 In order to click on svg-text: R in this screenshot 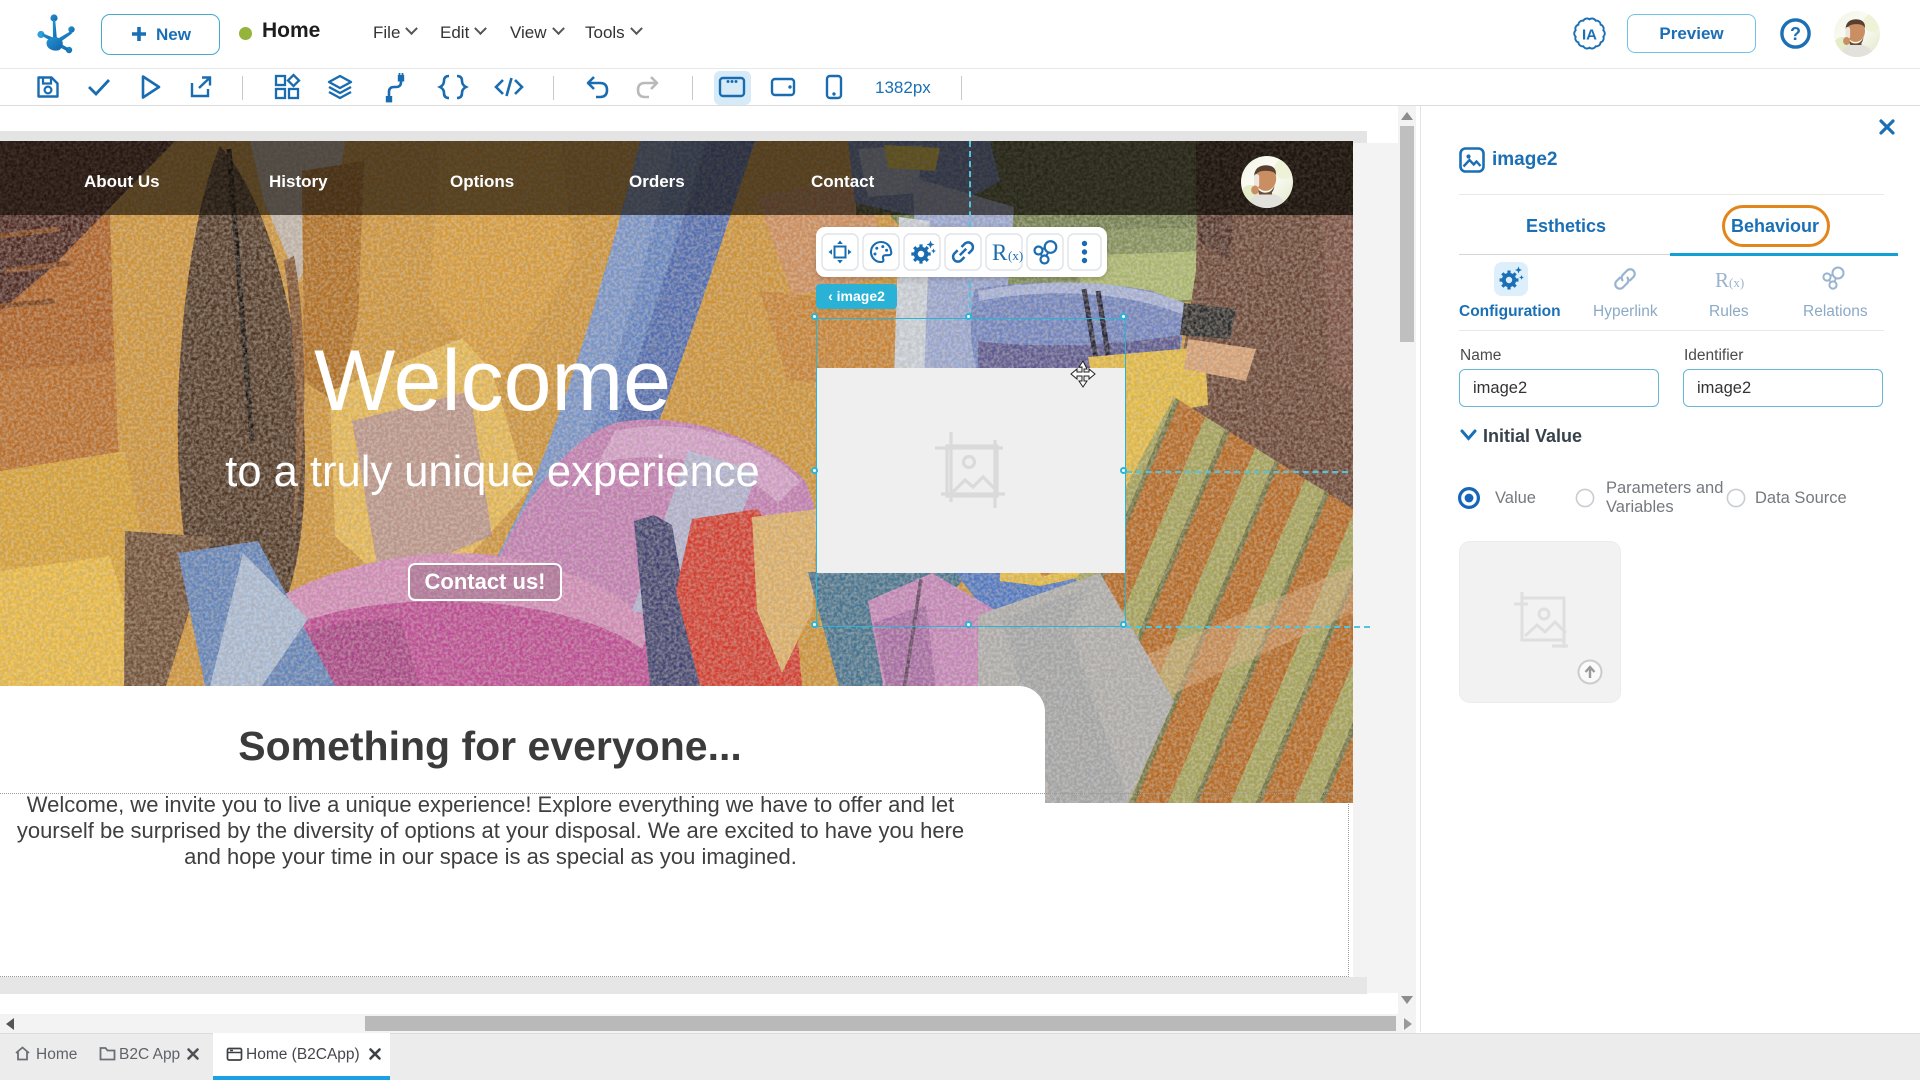, I will do `click(1000, 252)`.